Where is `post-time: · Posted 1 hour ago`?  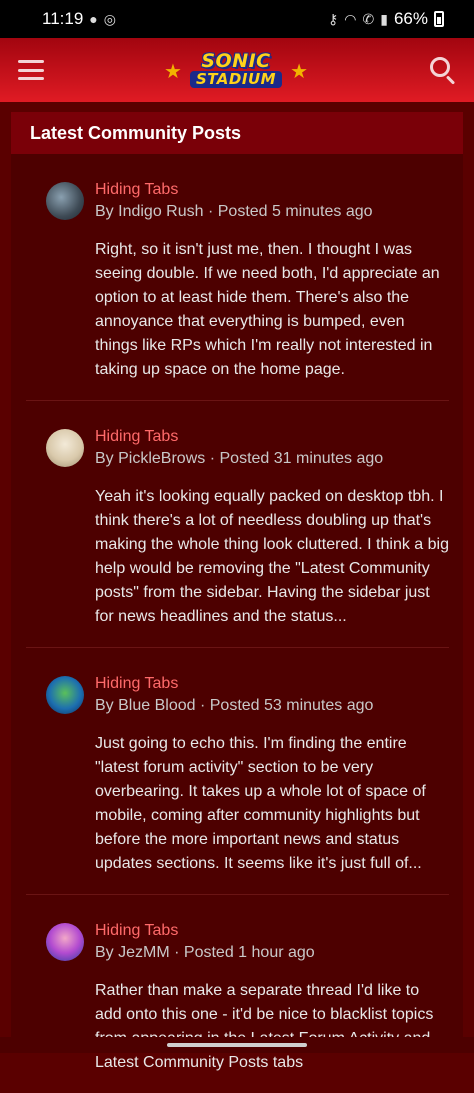
post-time: · Posted 1 hour ago is located at coordinates (244, 952).